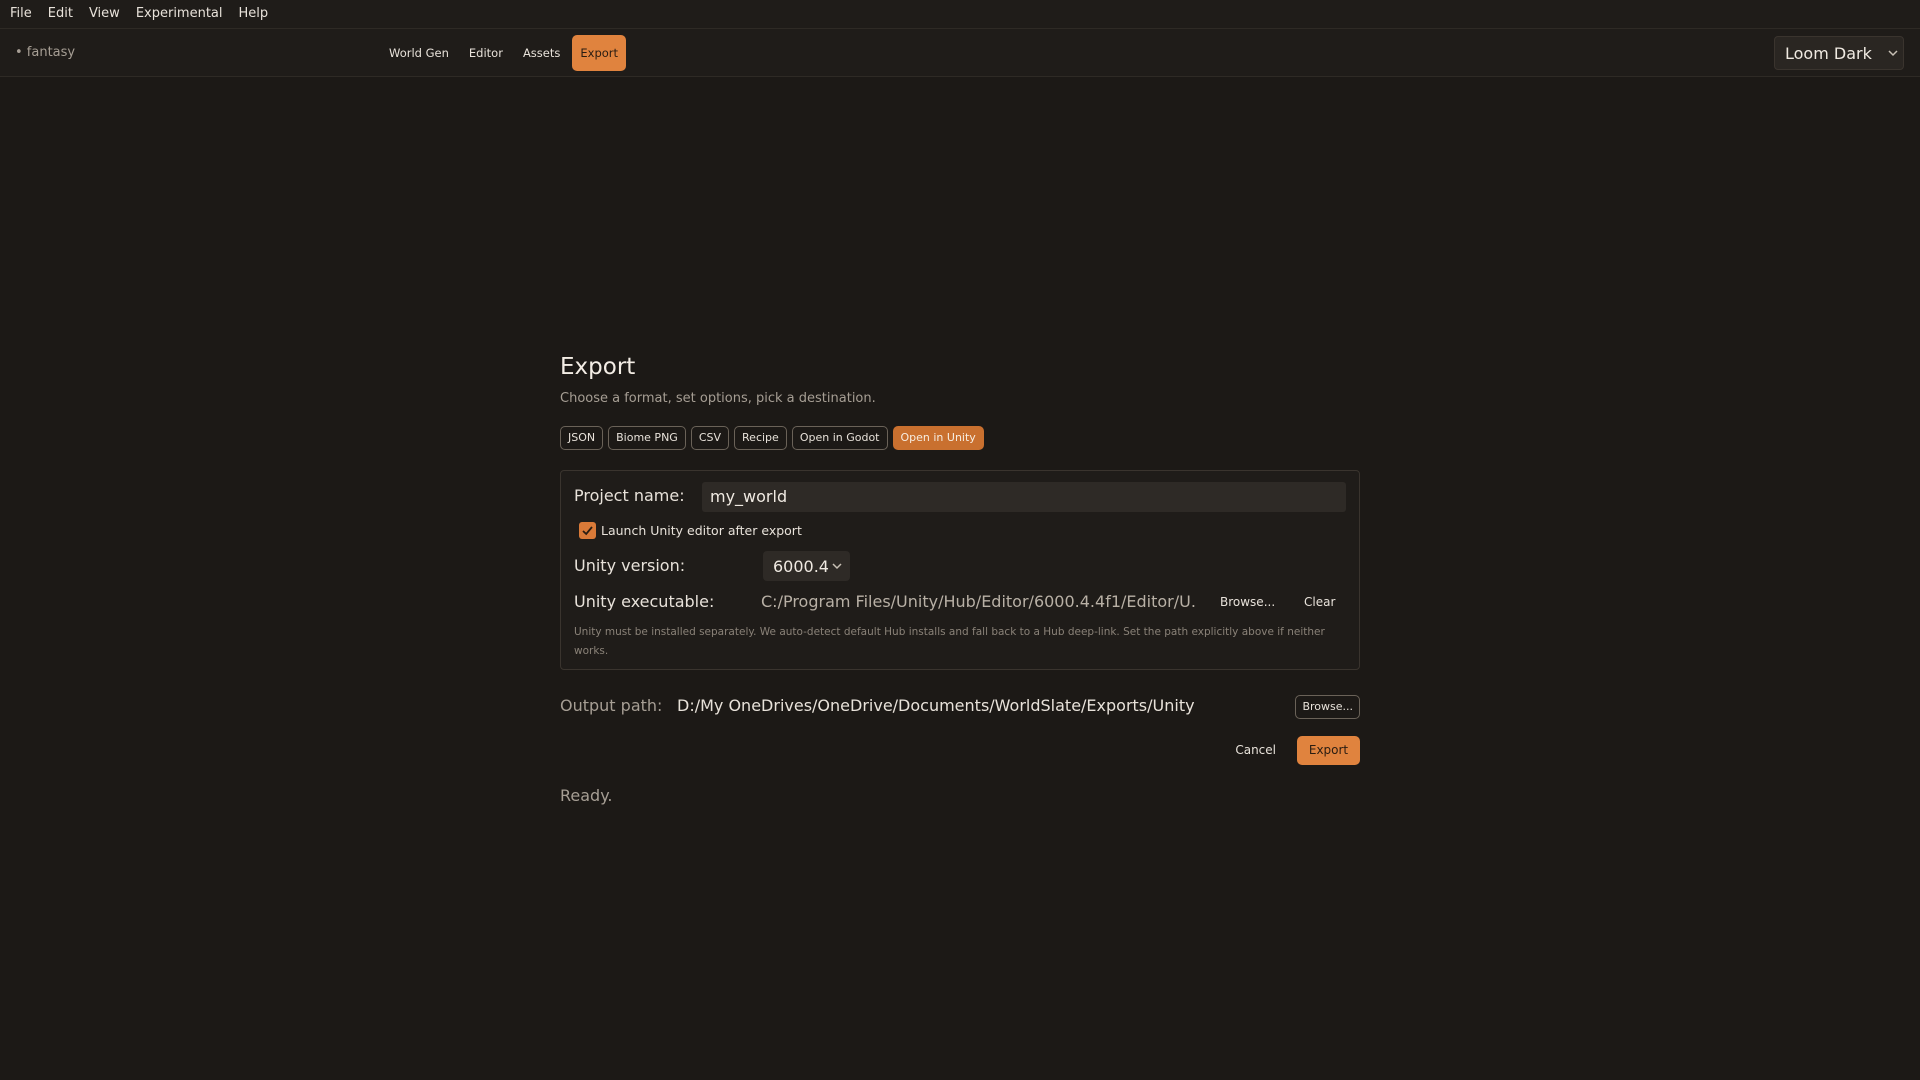 The width and height of the screenshot is (1920, 1080). I want to click on format-godot-button: Open in Godot, so click(839, 438).